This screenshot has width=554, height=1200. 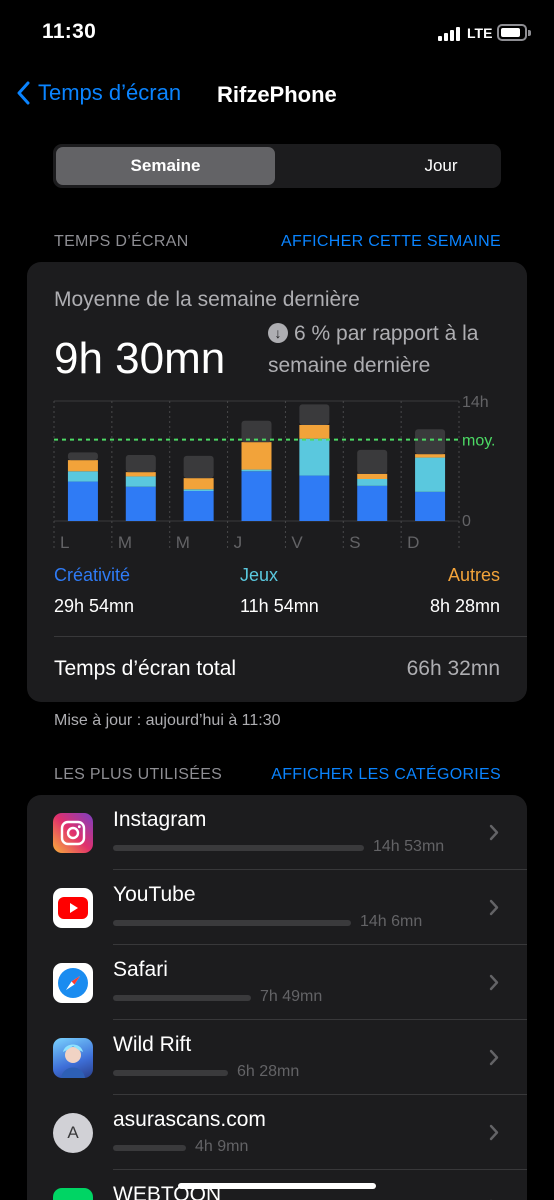 I want to click on x-tick-label: J, so click(x=238, y=542).